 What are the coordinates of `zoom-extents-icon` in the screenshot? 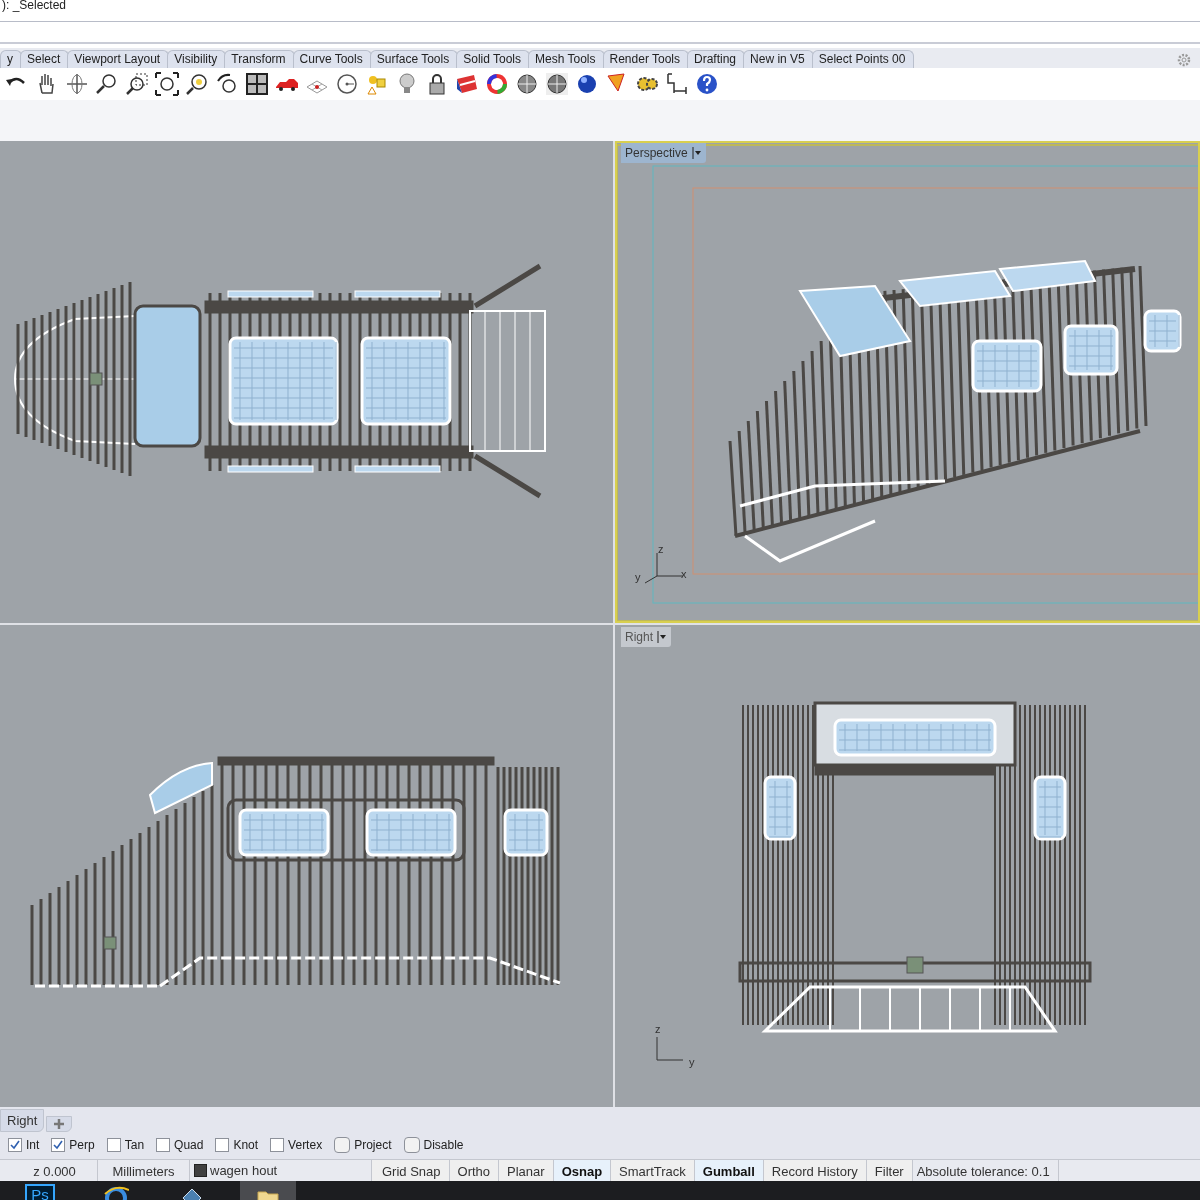 It's located at (167, 84).